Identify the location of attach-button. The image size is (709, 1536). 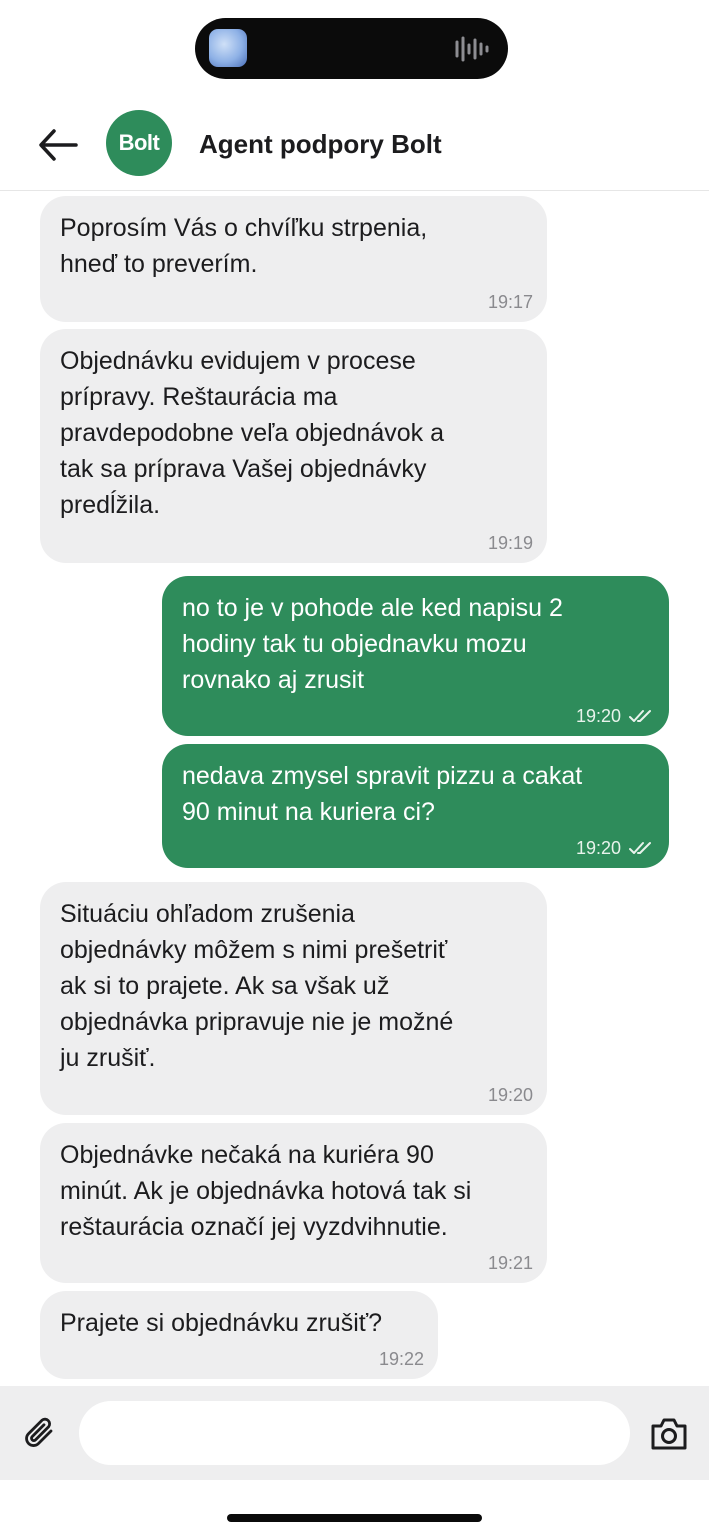
(40, 1433).